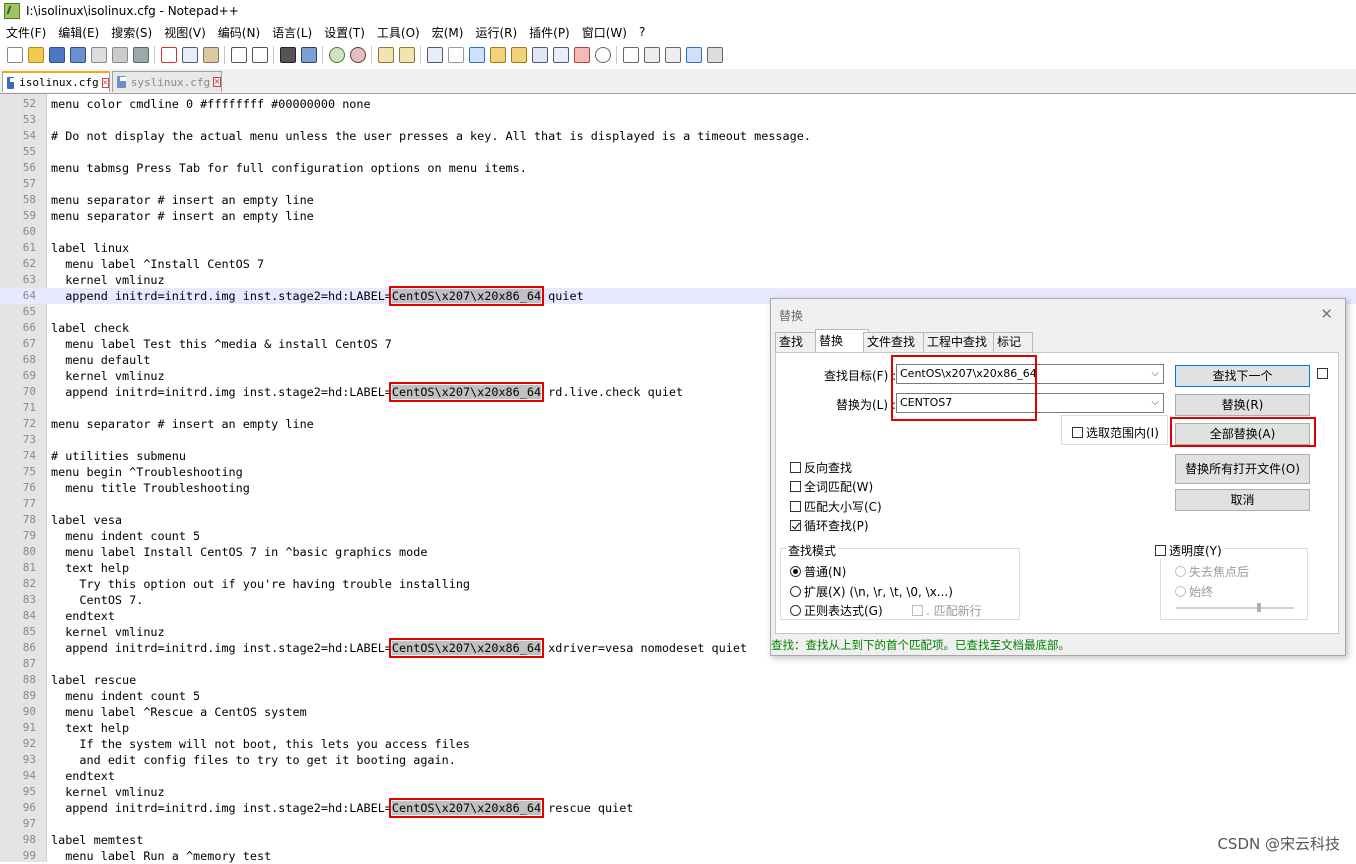 Image resolution: width=1356 pixels, height=864 pixels. What do you see at coordinates (119, 55) in the screenshot?
I see `close-all-icon` at bounding box center [119, 55].